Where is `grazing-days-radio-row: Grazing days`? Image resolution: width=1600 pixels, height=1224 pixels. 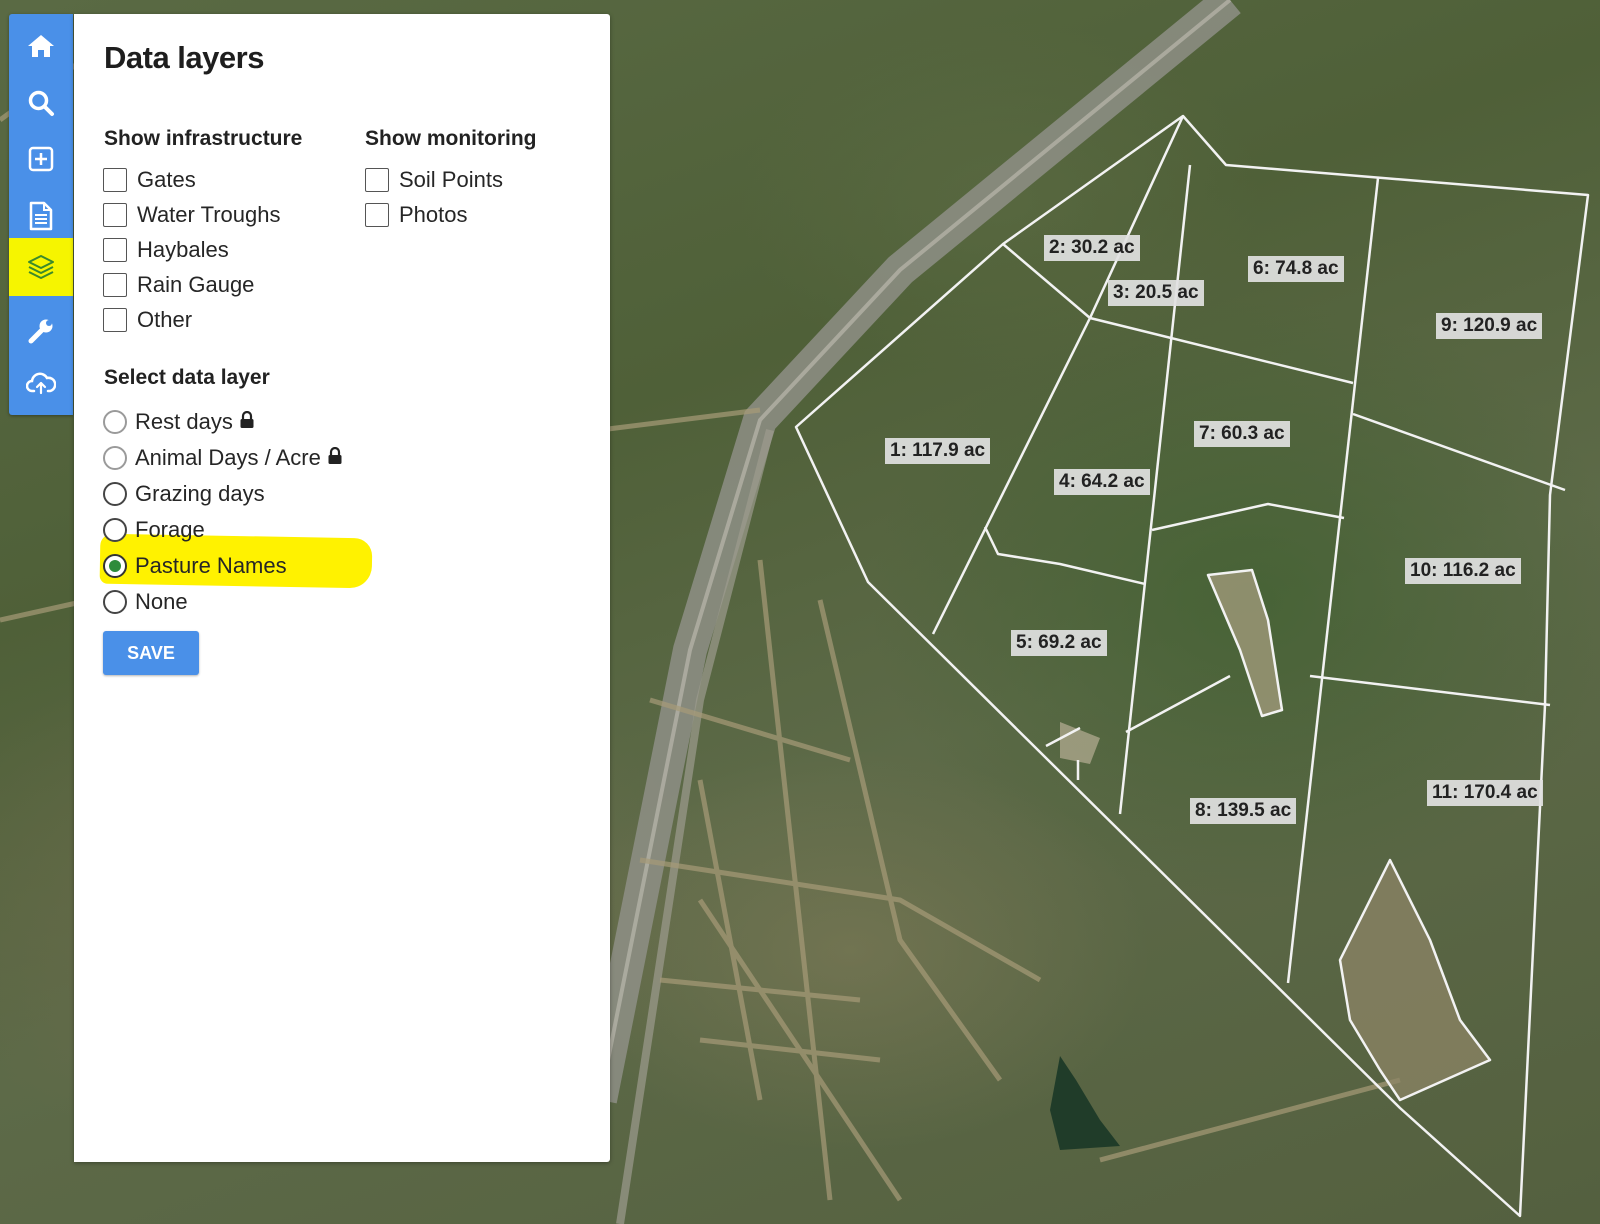
grazing-days-radio-row: Grazing days is located at coordinates (184, 494).